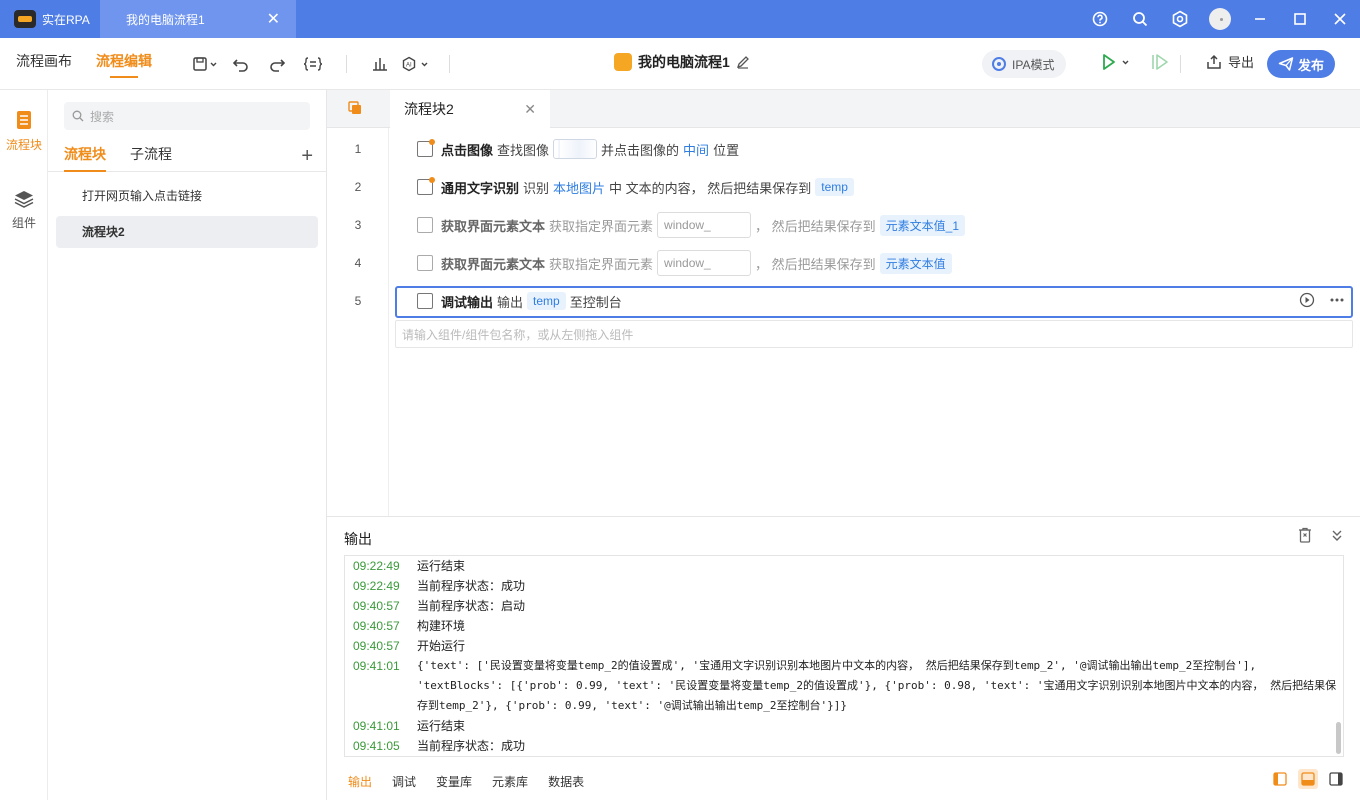  Describe the element at coordinates (187, 196) in the screenshot. I see `list-item: 打开网页输入点击链接` at that location.